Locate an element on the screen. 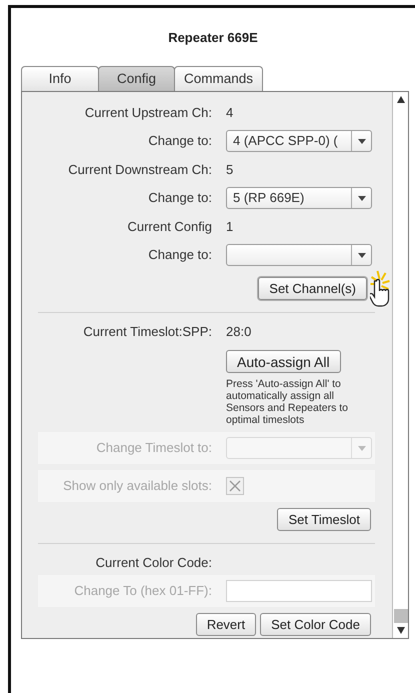 The image size is (415, 693). field-value: 1 is located at coordinates (230, 227).